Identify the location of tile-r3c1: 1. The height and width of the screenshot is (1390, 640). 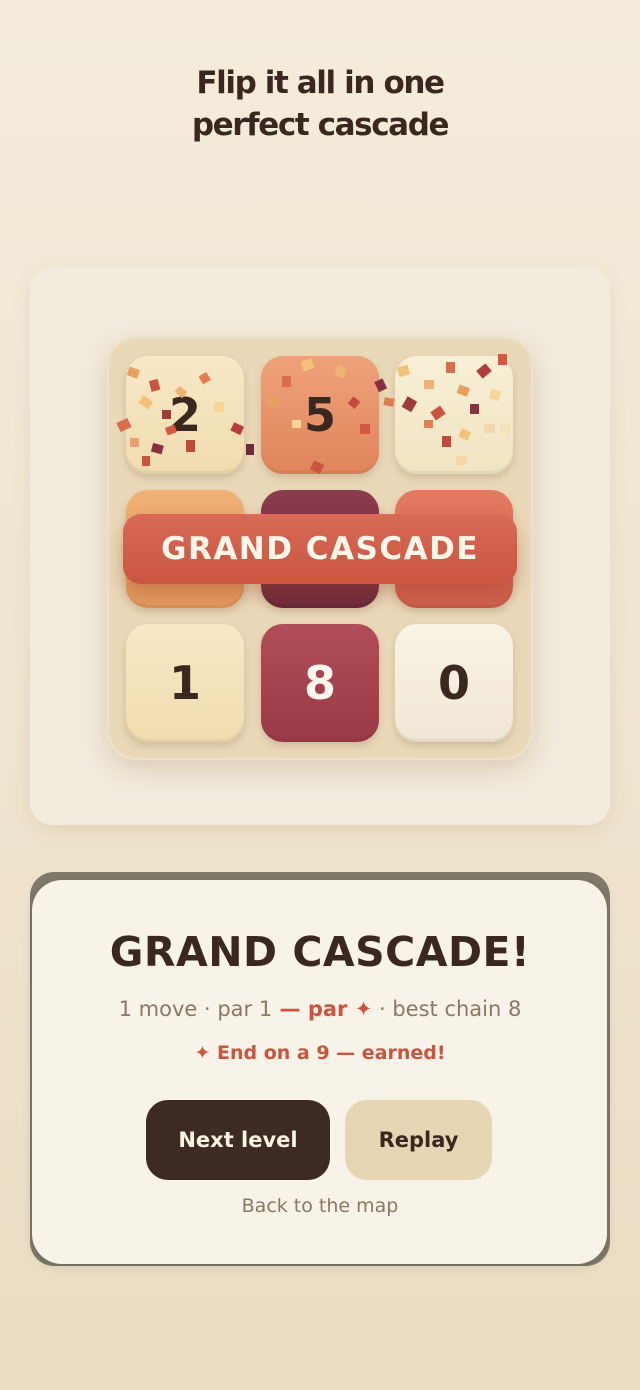
(185, 683).